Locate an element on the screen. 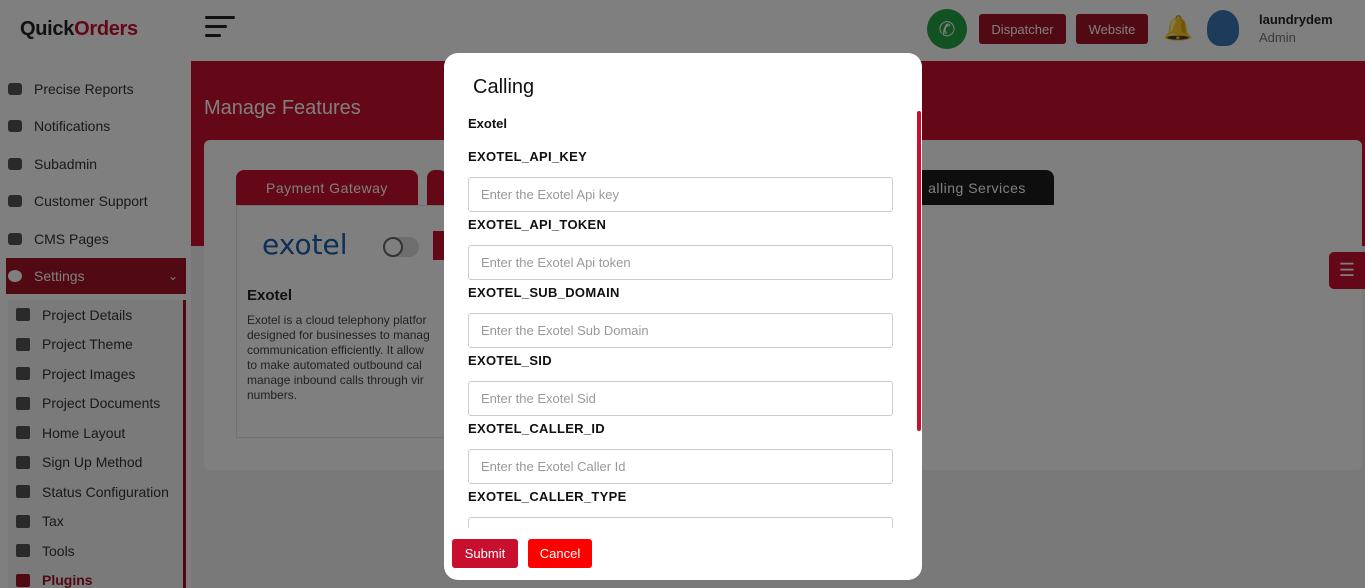 This screenshot has width=1365, height=588. field-label: EXOTEL_CALLER_ID is located at coordinates (536, 428).